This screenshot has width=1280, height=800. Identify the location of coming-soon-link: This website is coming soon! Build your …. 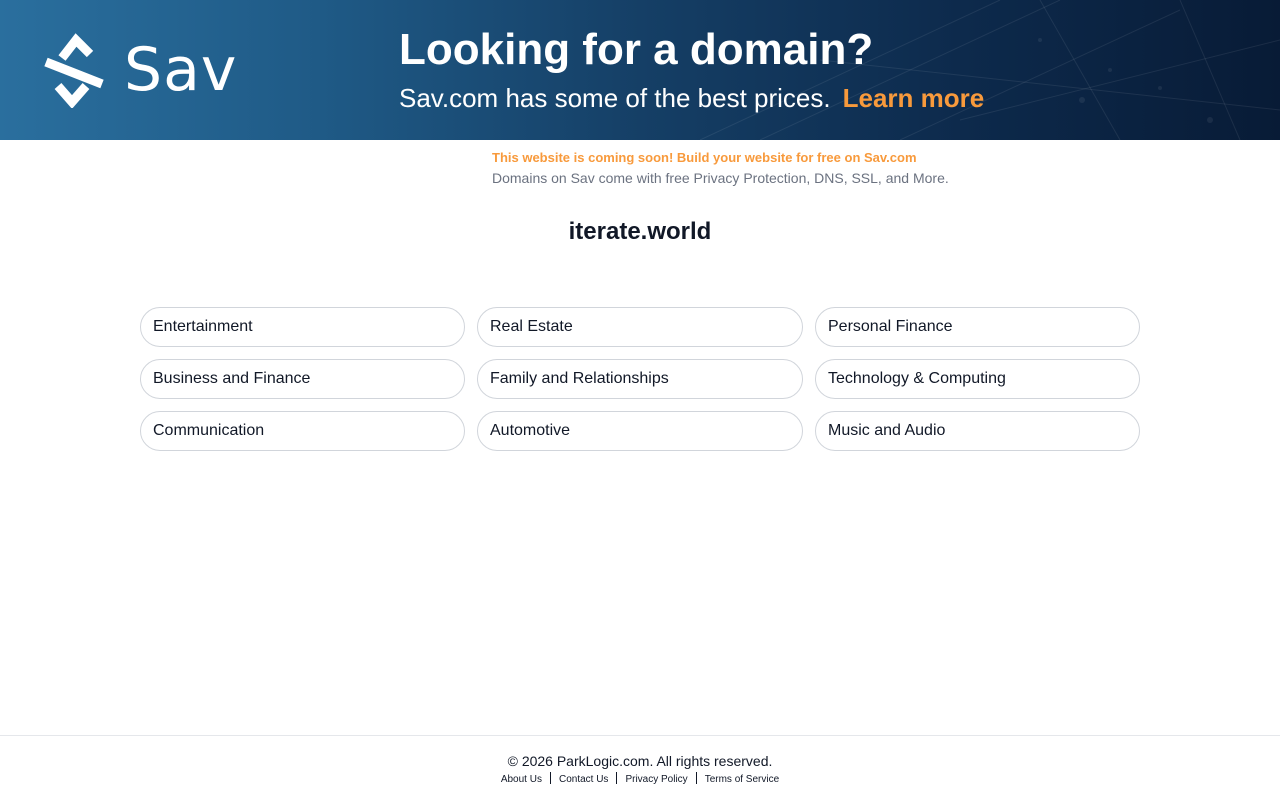
(752, 158).